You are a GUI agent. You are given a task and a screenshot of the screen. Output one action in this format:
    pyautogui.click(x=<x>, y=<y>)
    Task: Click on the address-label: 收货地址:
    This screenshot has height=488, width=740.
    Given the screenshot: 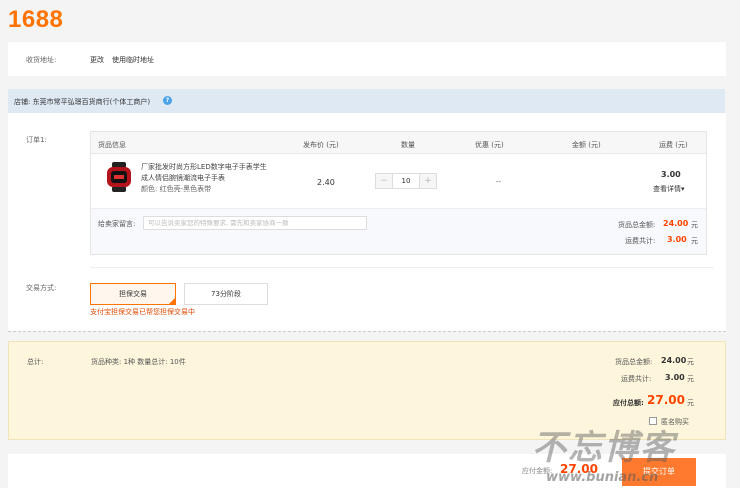 What is the action you would take?
    pyautogui.click(x=41, y=60)
    